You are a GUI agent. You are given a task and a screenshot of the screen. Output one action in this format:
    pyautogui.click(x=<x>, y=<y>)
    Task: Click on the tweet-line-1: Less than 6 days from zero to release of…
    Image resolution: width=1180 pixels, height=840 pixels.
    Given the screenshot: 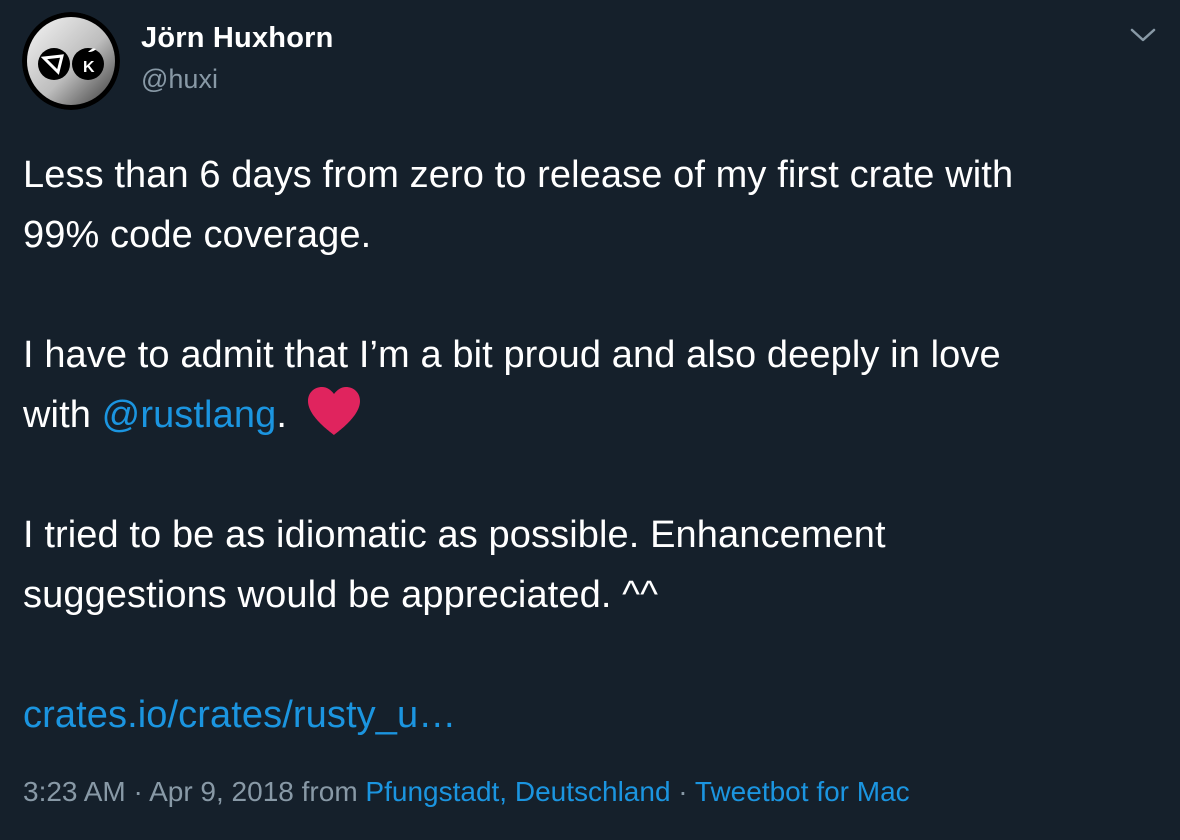 What is the action you would take?
    pyautogui.click(x=518, y=175)
    